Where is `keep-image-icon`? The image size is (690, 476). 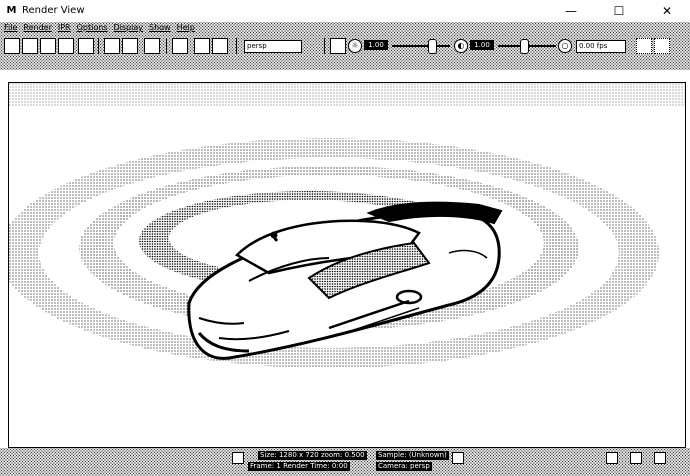
keep-image-icon is located at coordinates (112, 46).